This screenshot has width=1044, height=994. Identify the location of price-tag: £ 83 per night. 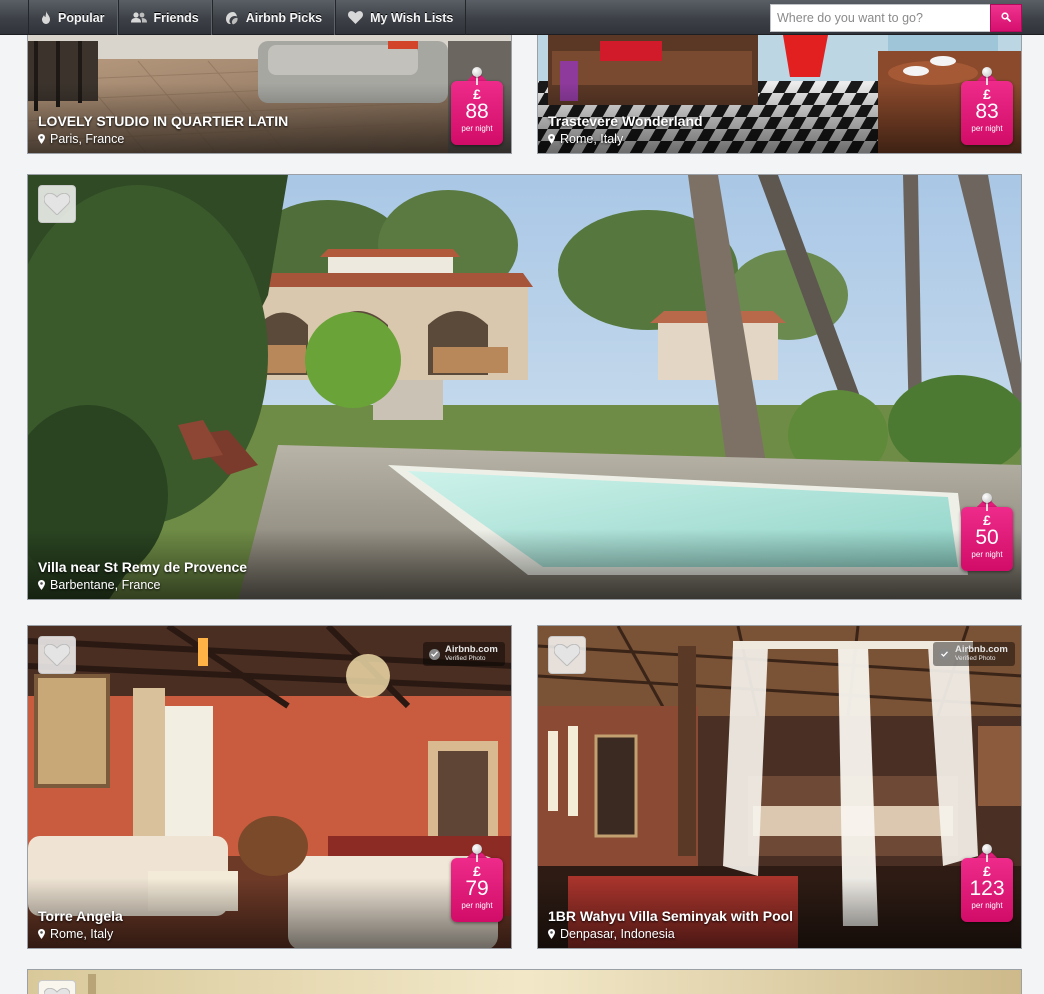
(987, 106).